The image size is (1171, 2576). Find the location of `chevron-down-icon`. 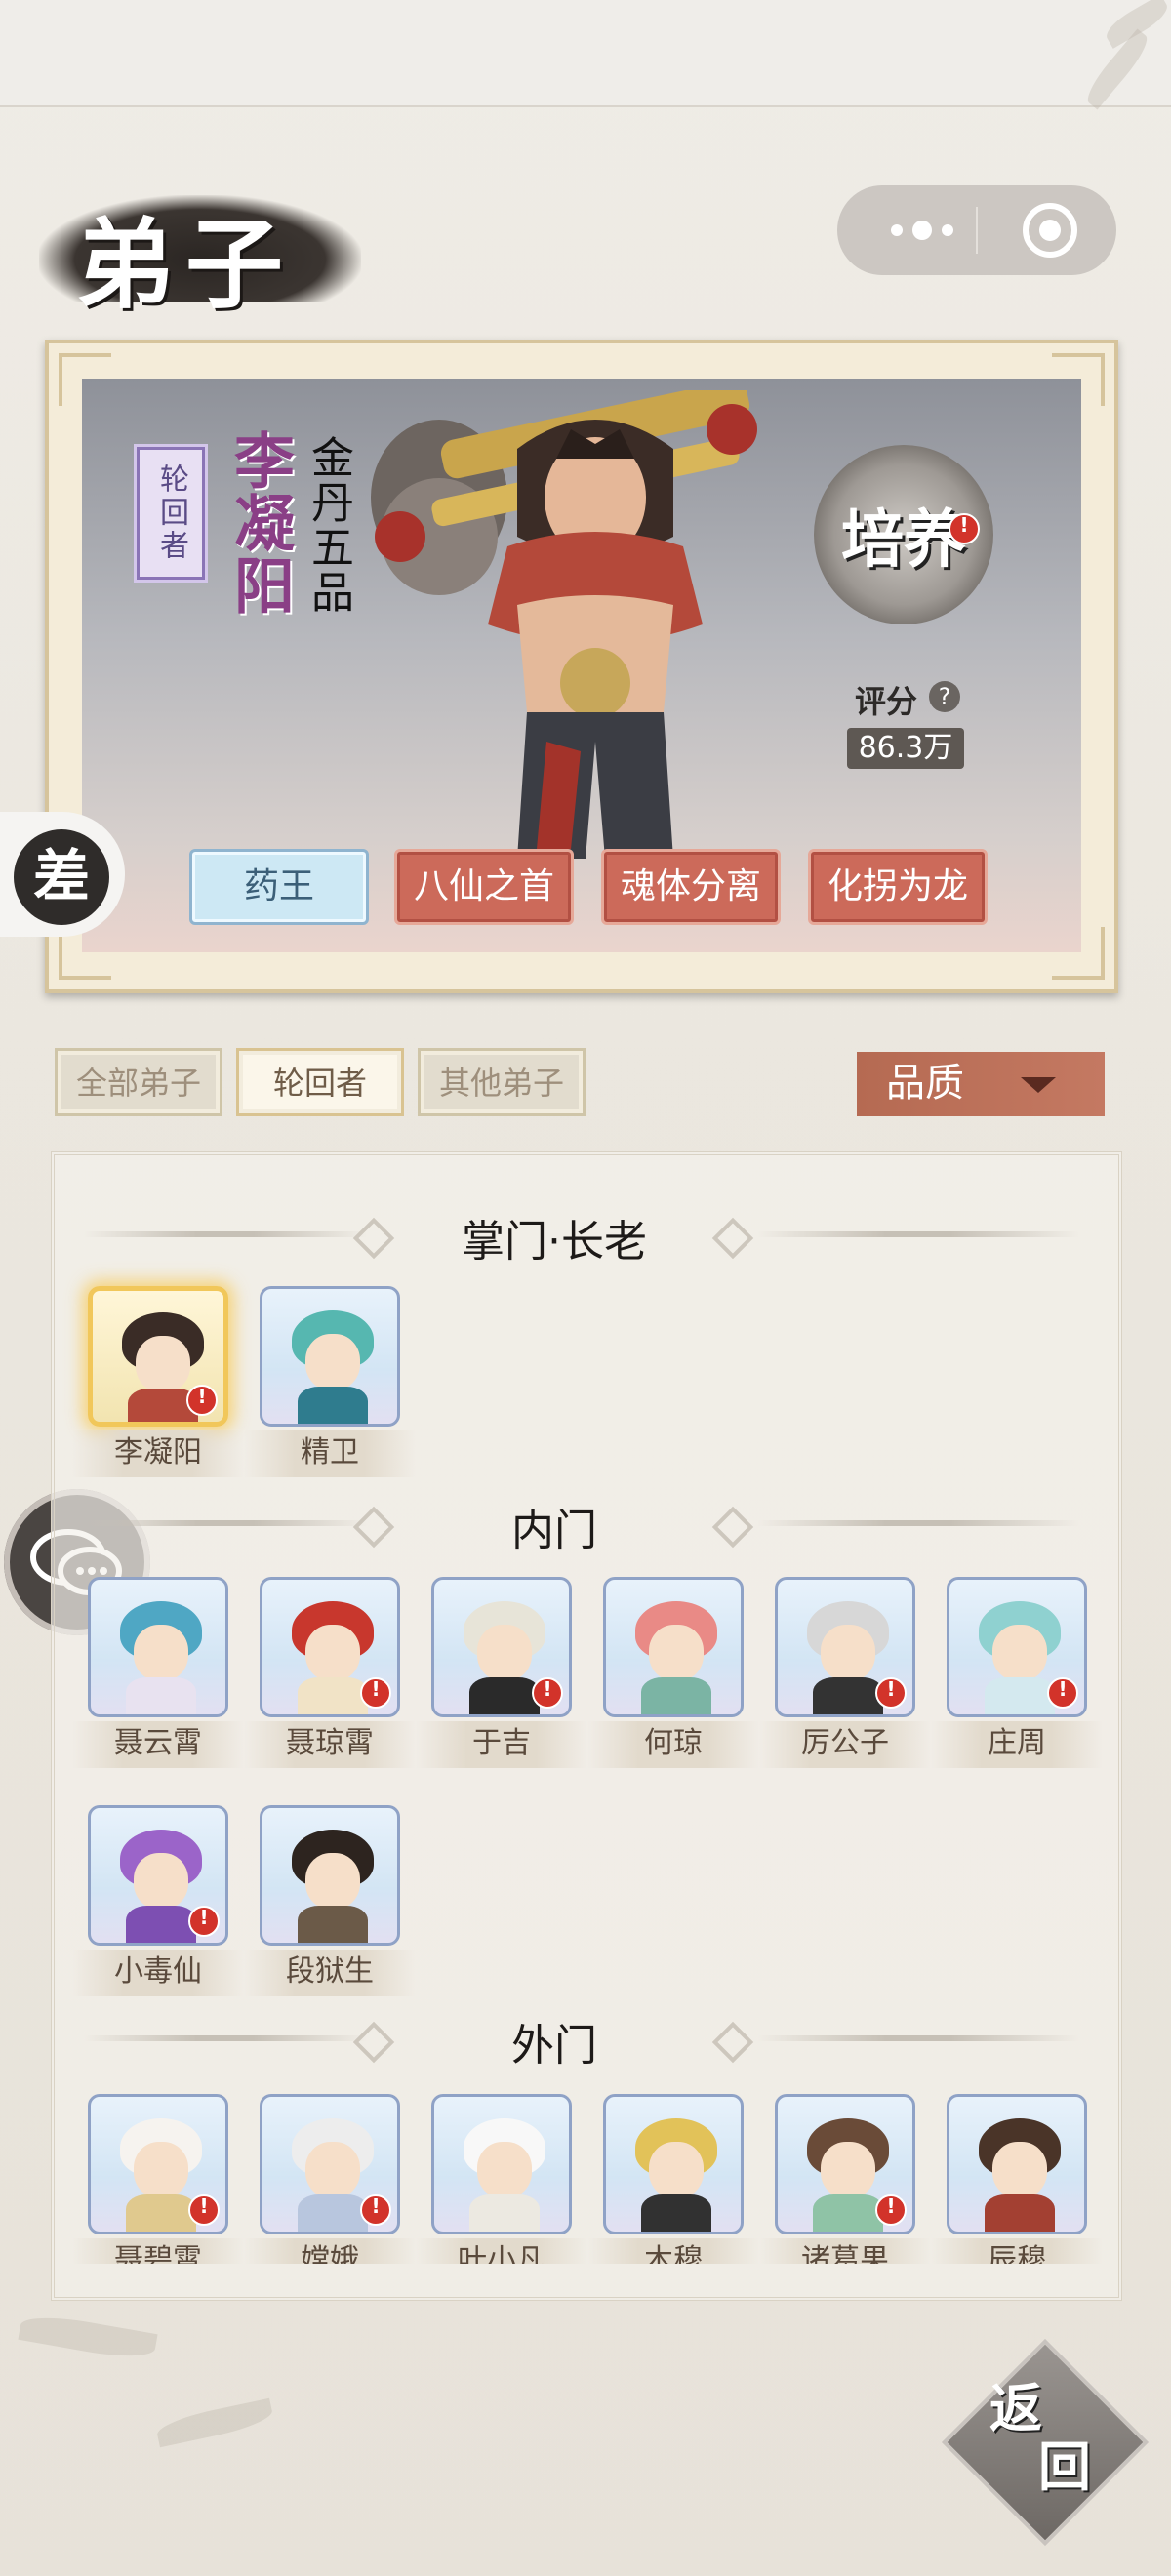

chevron-down-icon is located at coordinates (1038, 1085).